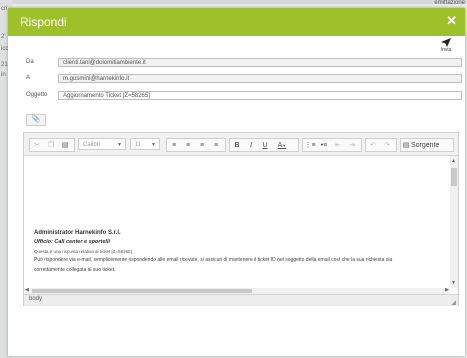 The width and height of the screenshot is (467, 358). I want to click on to-label: A, so click(28, 78).